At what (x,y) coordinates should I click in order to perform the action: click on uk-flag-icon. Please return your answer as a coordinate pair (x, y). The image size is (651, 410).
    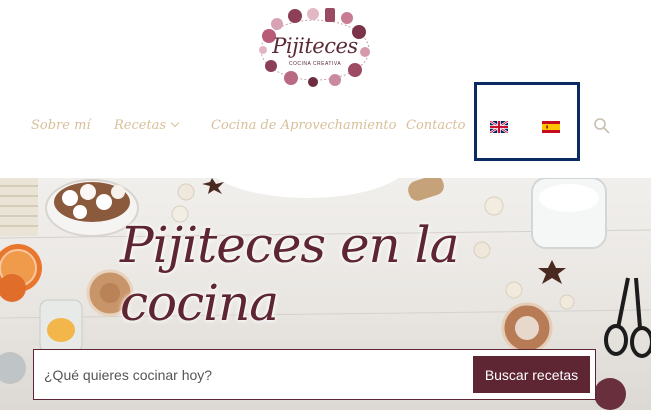
    Looking at the image, I should click on (499, 127).